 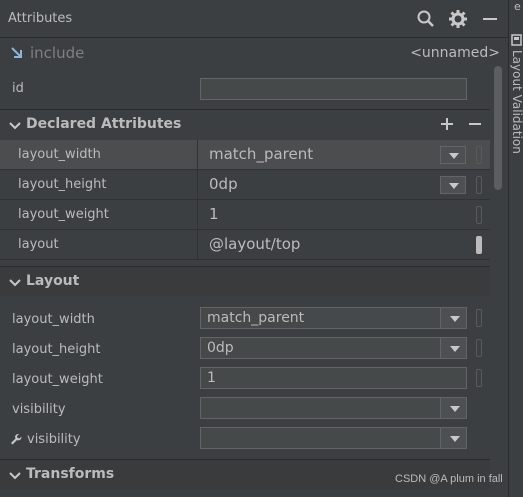 I want to click on layout-row: layout_width match_parent, so click(x=245, y=320).